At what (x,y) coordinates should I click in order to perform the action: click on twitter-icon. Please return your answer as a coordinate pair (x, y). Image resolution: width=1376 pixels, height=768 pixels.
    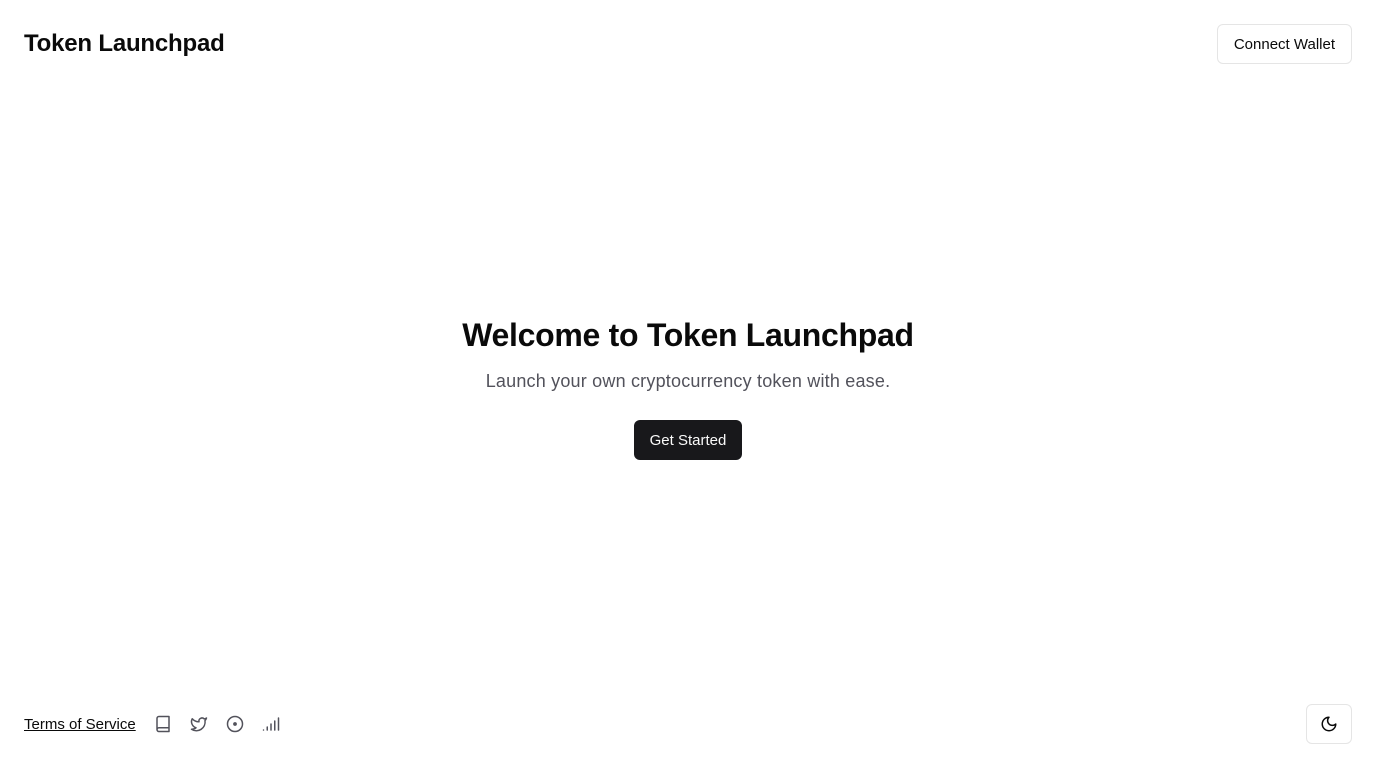
    Looking at the image, I should click on (199, 724).